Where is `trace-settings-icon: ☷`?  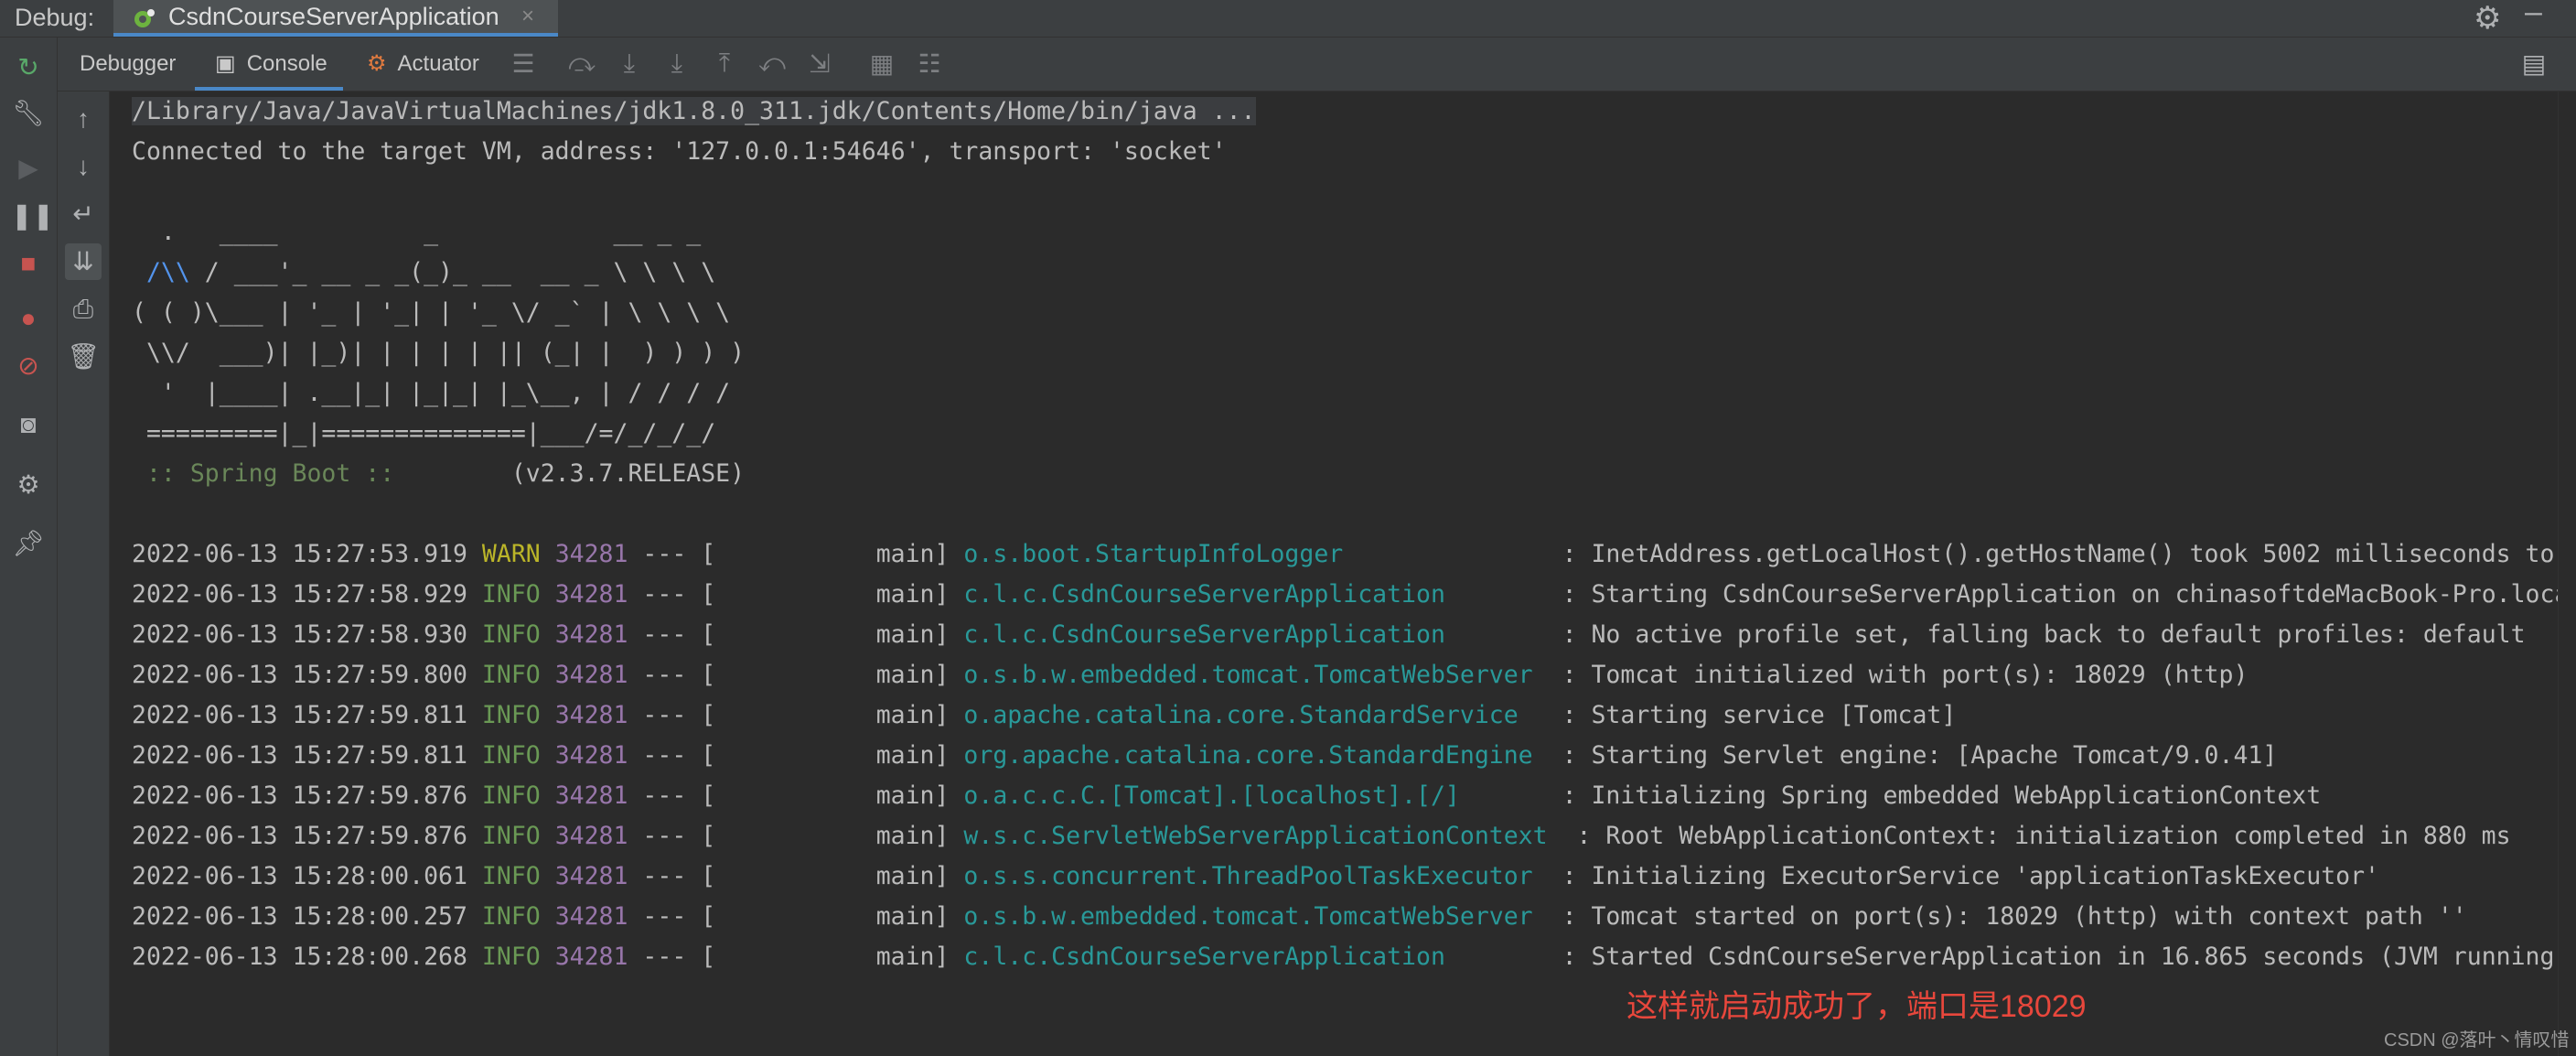 trace-settings-icon: ☷ is located at coordinates (929, 63).